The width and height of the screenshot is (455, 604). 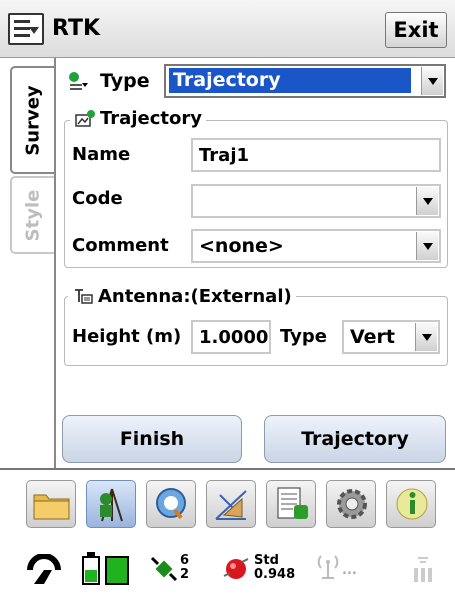 What do you see at coordinates (290, 80) in the screenshot?
I see `type-select-value: Trajectory` at bounding box center [290, 80].